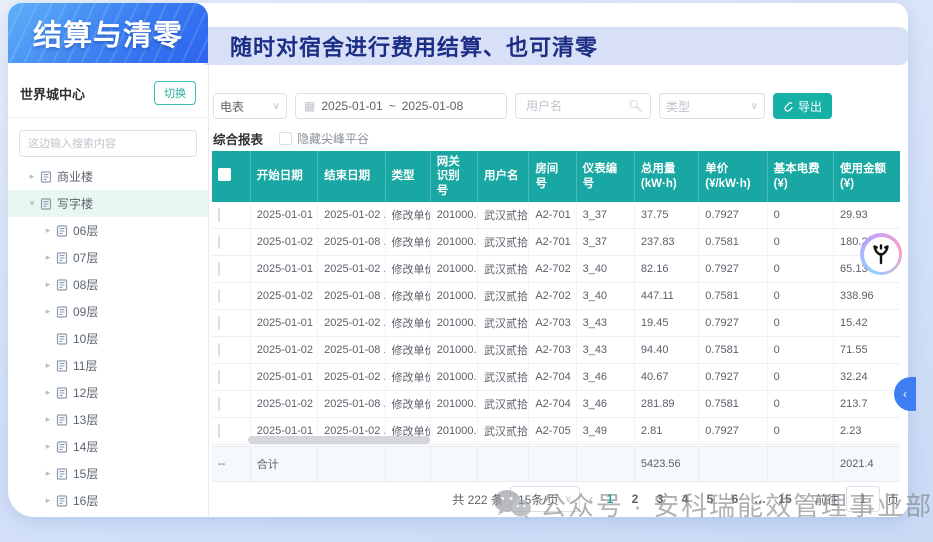 The image size is (933, 542). I want to click on column-header: 单价(¥/kW·h), so click(733, 177).